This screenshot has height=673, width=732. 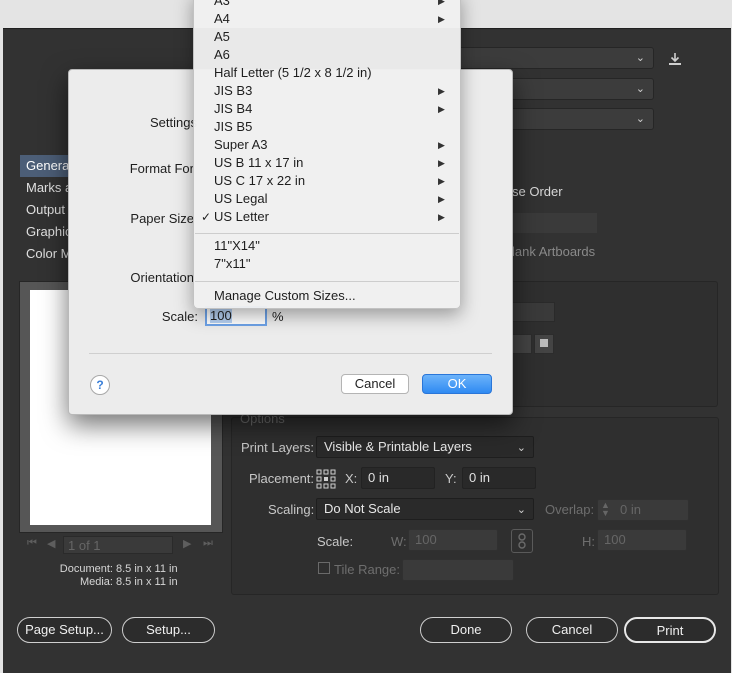 What do you see at coordinates (86, 569) in the screenshot?
I see `document-size-label: Document:` at bounding box center [86, 569].